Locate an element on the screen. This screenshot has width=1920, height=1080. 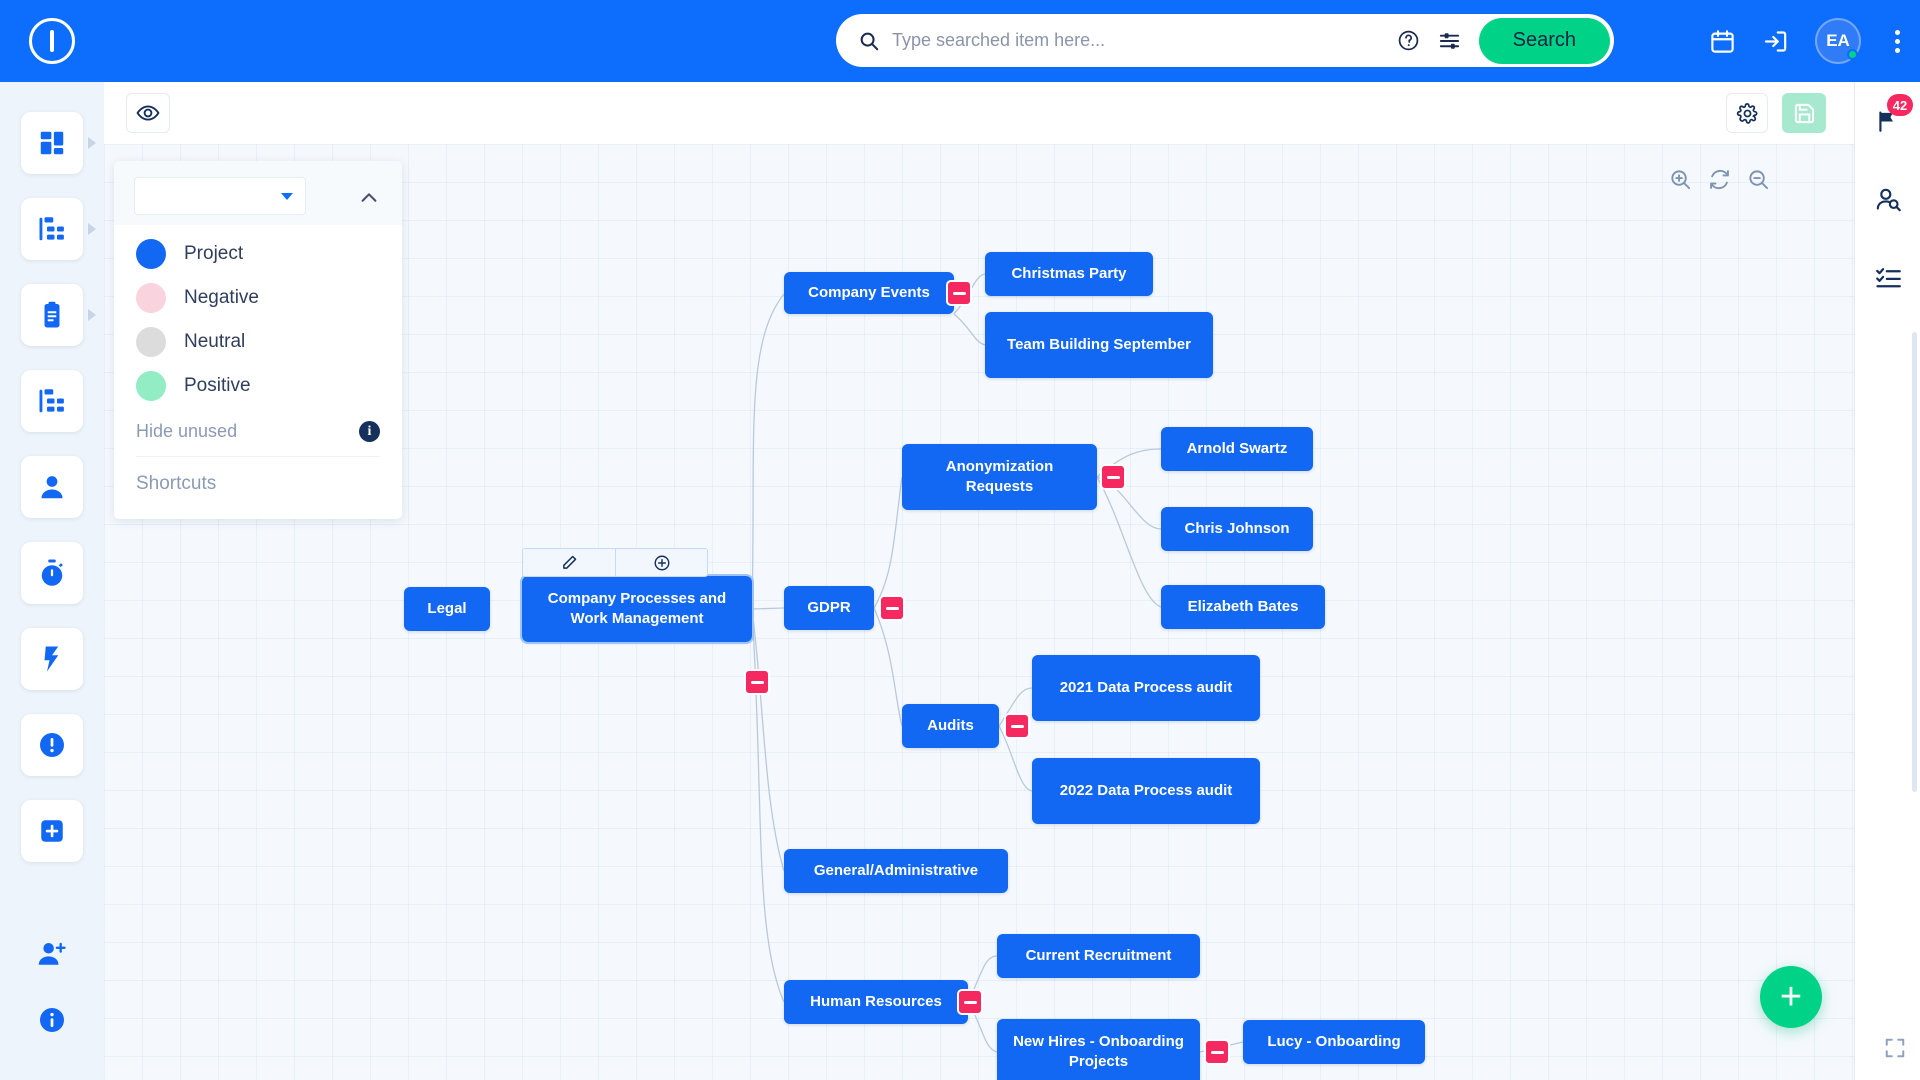
hide-unused-toggle: Hide unused is located at coordinates (186, 431).